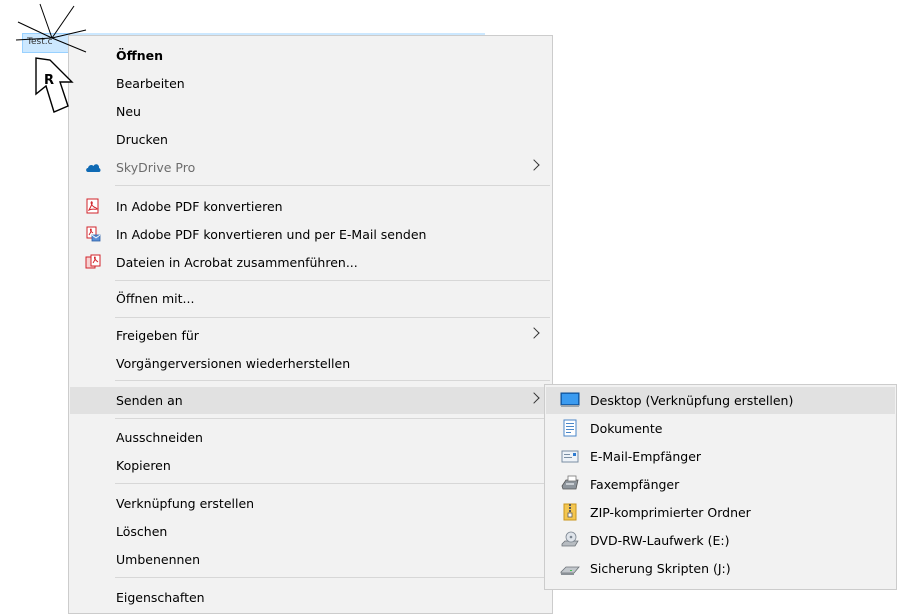  Describe the element at coordinates (93, 261) in the screenshot. I see `acrobat-combine-icon` at that location.